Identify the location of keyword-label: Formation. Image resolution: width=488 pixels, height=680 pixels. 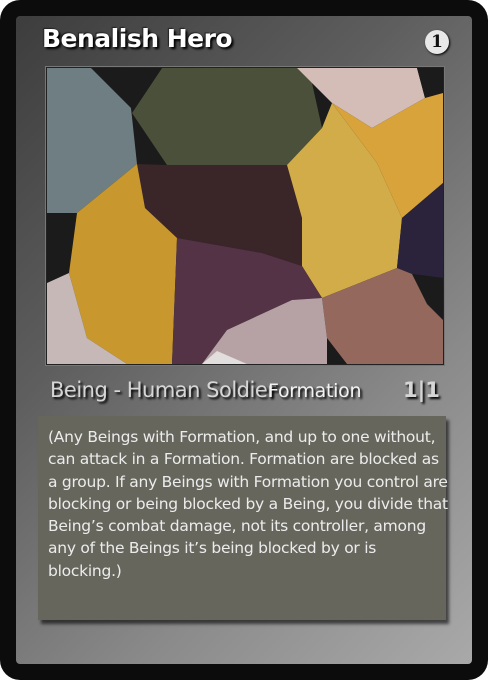
(315, 391).